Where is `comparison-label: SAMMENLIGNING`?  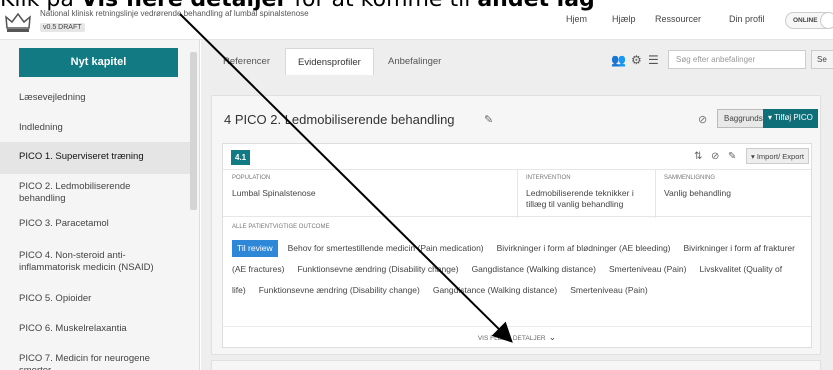 comparison-label: SAMMENLIGNING is located at coordinates (690, 178).